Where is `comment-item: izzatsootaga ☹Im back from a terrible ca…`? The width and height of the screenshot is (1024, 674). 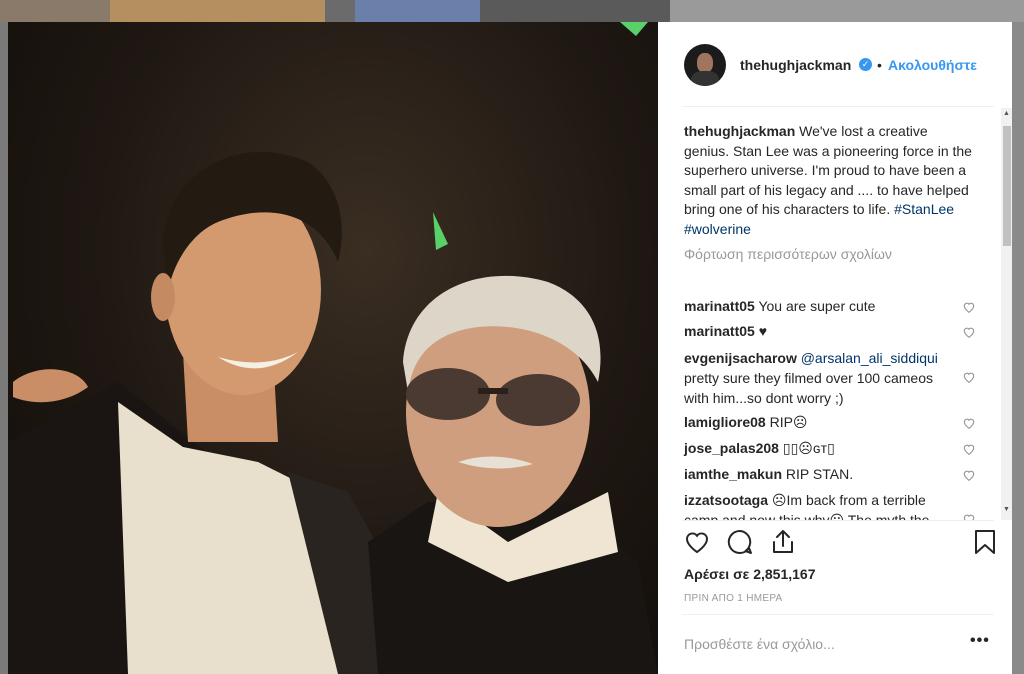
comment-item: izzatsootaga ☹Im back from a terrible ca… is located at coordinates (819, 505).